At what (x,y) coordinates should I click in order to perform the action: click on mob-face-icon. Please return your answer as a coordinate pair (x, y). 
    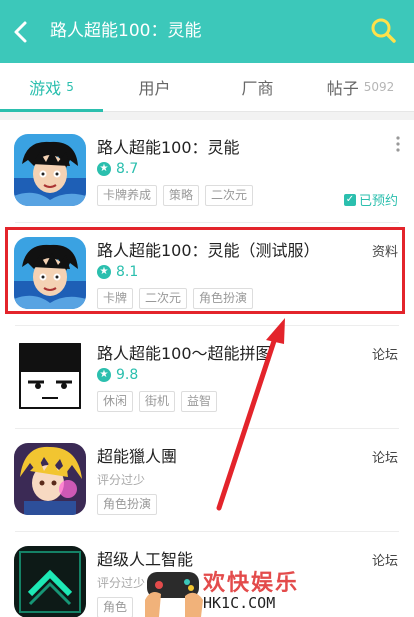
    Looking at the image, I should click on (50, 376).